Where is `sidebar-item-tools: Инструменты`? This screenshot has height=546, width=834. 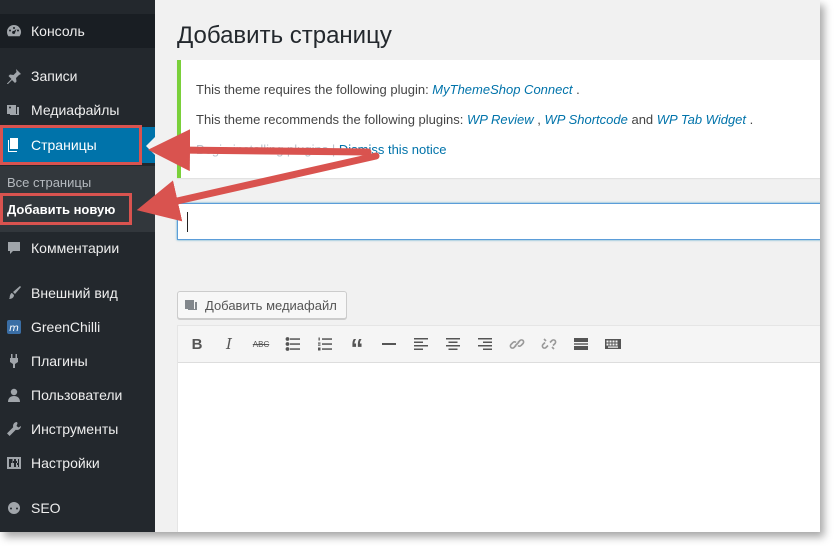 sidebar-item-tools: Инструменты is located at coordinates (77, 429).